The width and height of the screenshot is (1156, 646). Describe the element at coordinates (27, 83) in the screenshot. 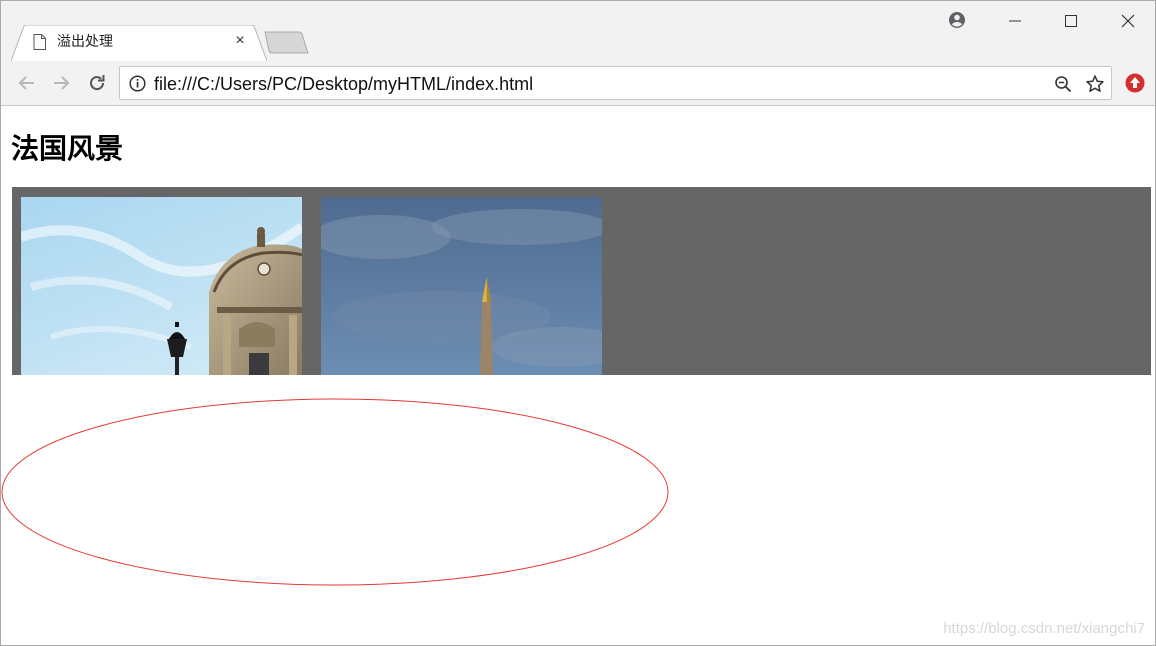

I see `back-arrow-icon` at that location.